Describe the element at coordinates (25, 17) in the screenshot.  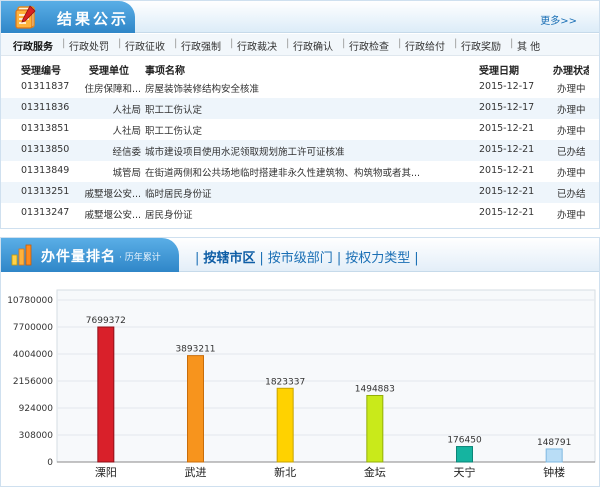
I see `document-icon` at that location.